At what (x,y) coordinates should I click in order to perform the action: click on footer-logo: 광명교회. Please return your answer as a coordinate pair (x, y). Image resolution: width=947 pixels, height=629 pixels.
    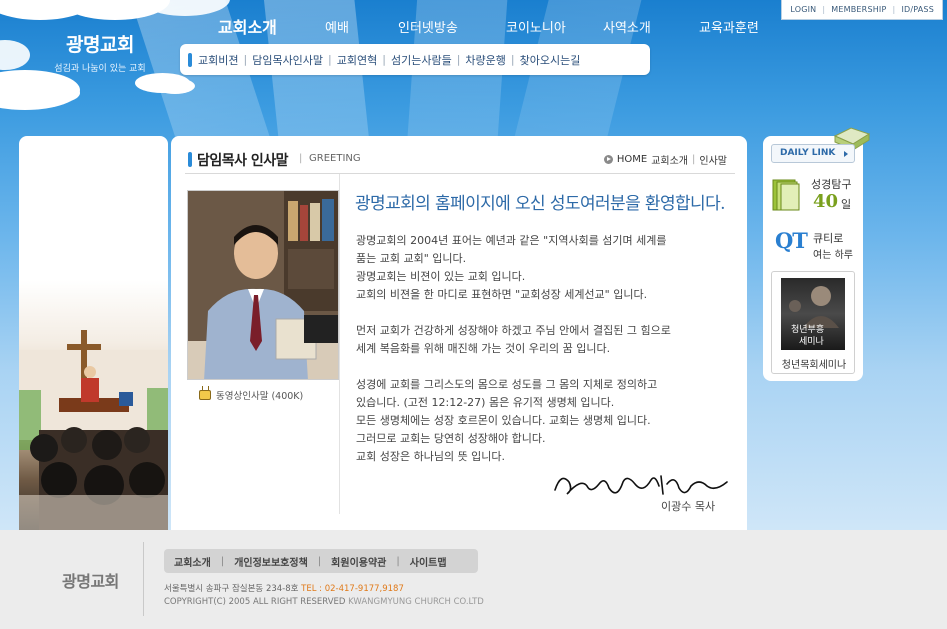
    Looking at the image, I should click on (90, 581).